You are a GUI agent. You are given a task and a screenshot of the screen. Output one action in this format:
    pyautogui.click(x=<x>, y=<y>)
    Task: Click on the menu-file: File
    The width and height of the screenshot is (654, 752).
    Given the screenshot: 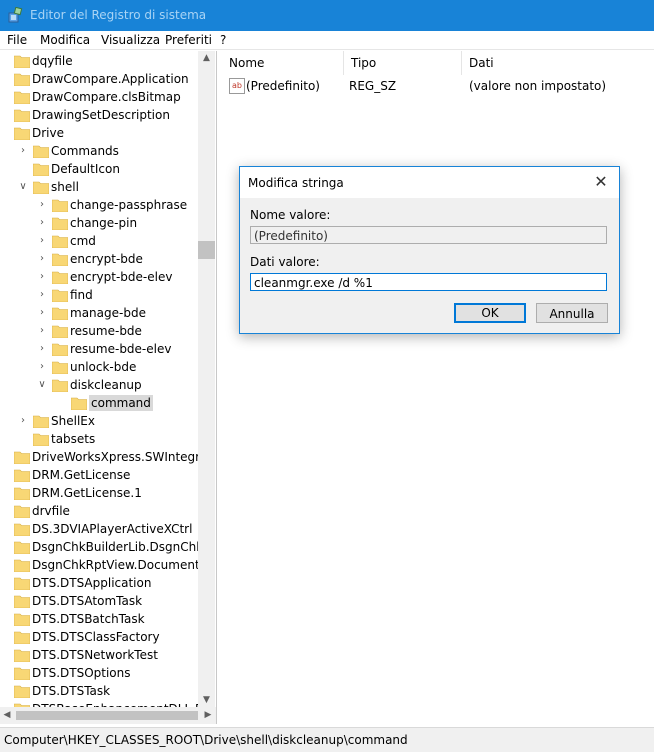 What is the action you would take?
    pyautogui.click(x=17, y=40)
    